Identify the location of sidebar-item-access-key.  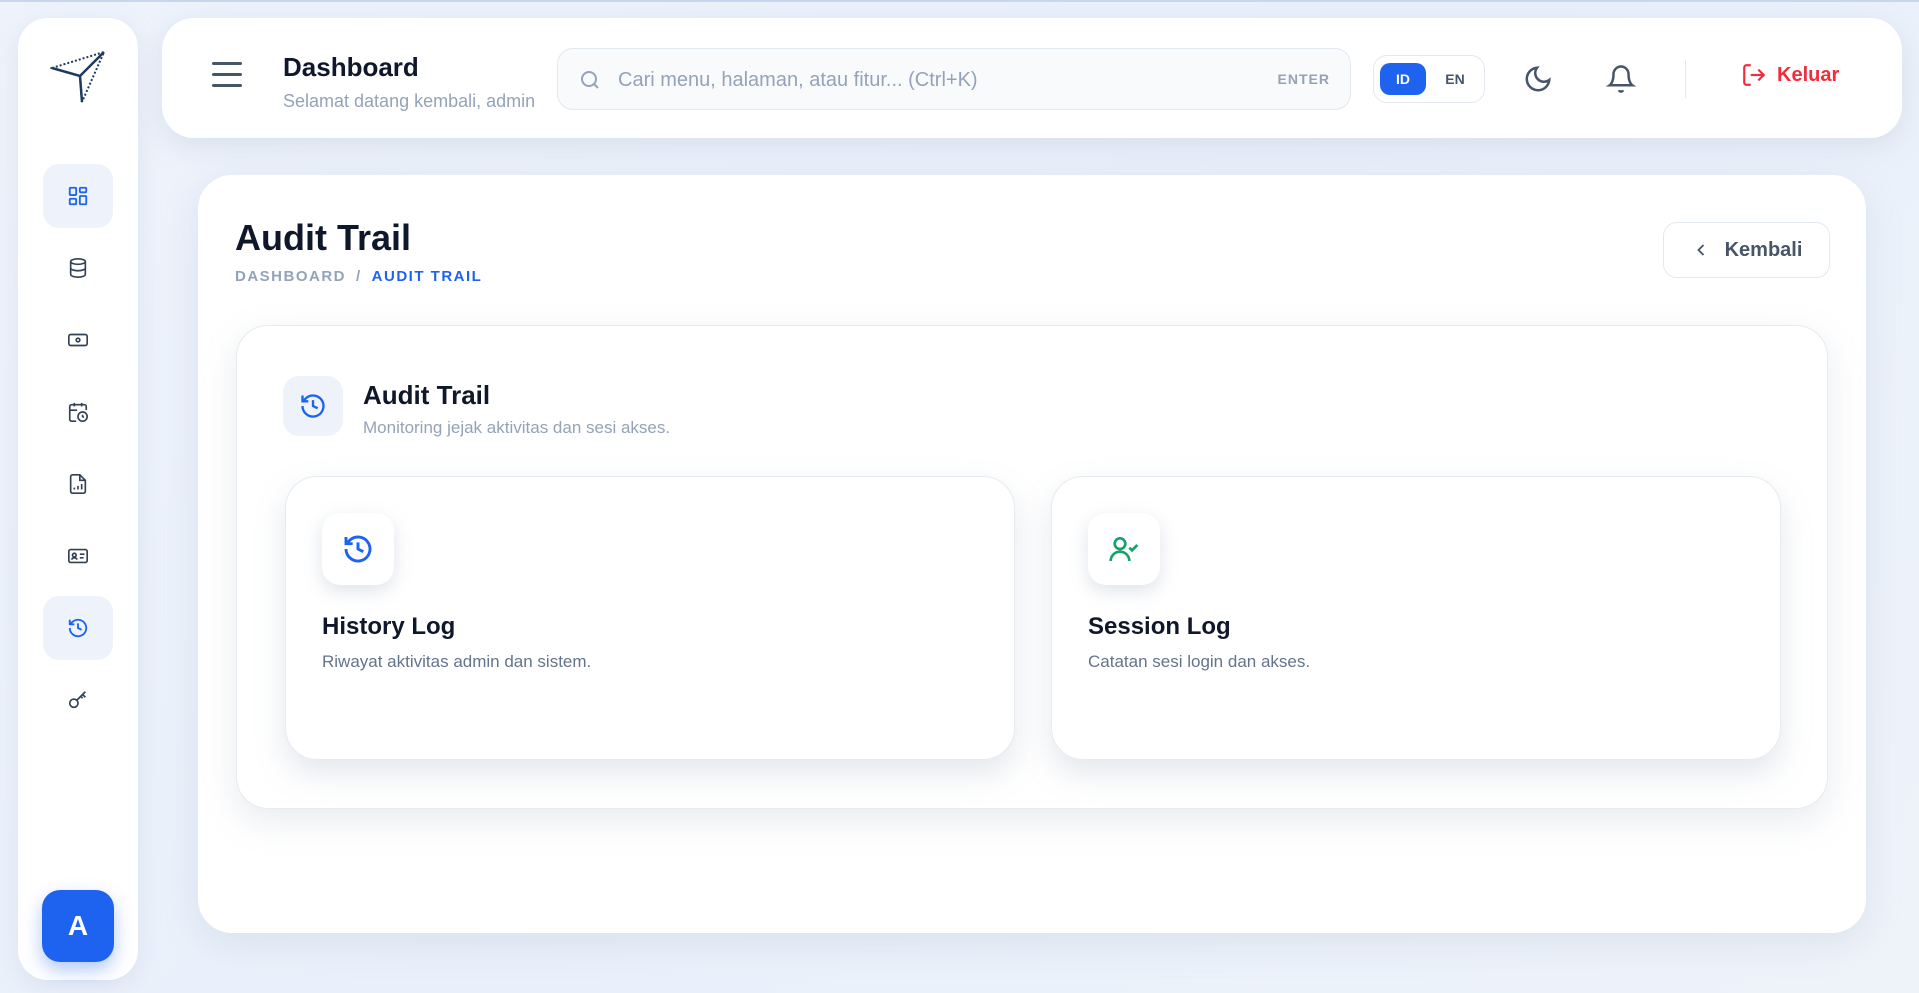
(78, 700).